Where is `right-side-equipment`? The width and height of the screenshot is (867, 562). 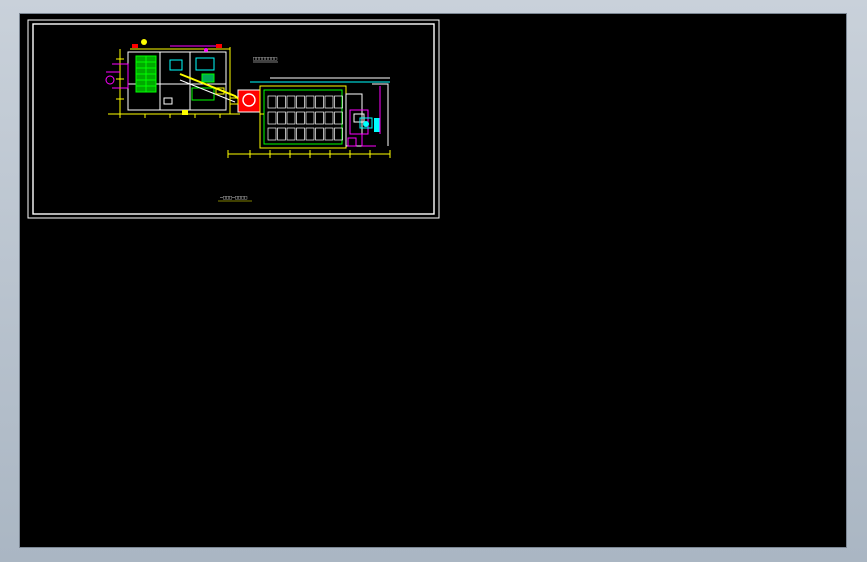 right-side-equipment is located at coordinates (368, 115).